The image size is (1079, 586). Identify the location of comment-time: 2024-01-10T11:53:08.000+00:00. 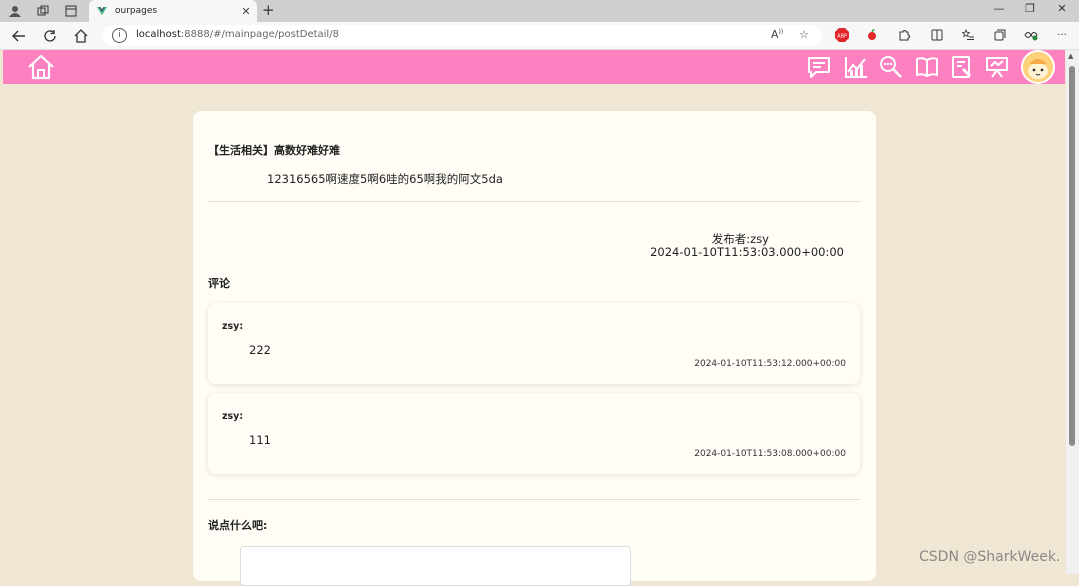
(770, 454).